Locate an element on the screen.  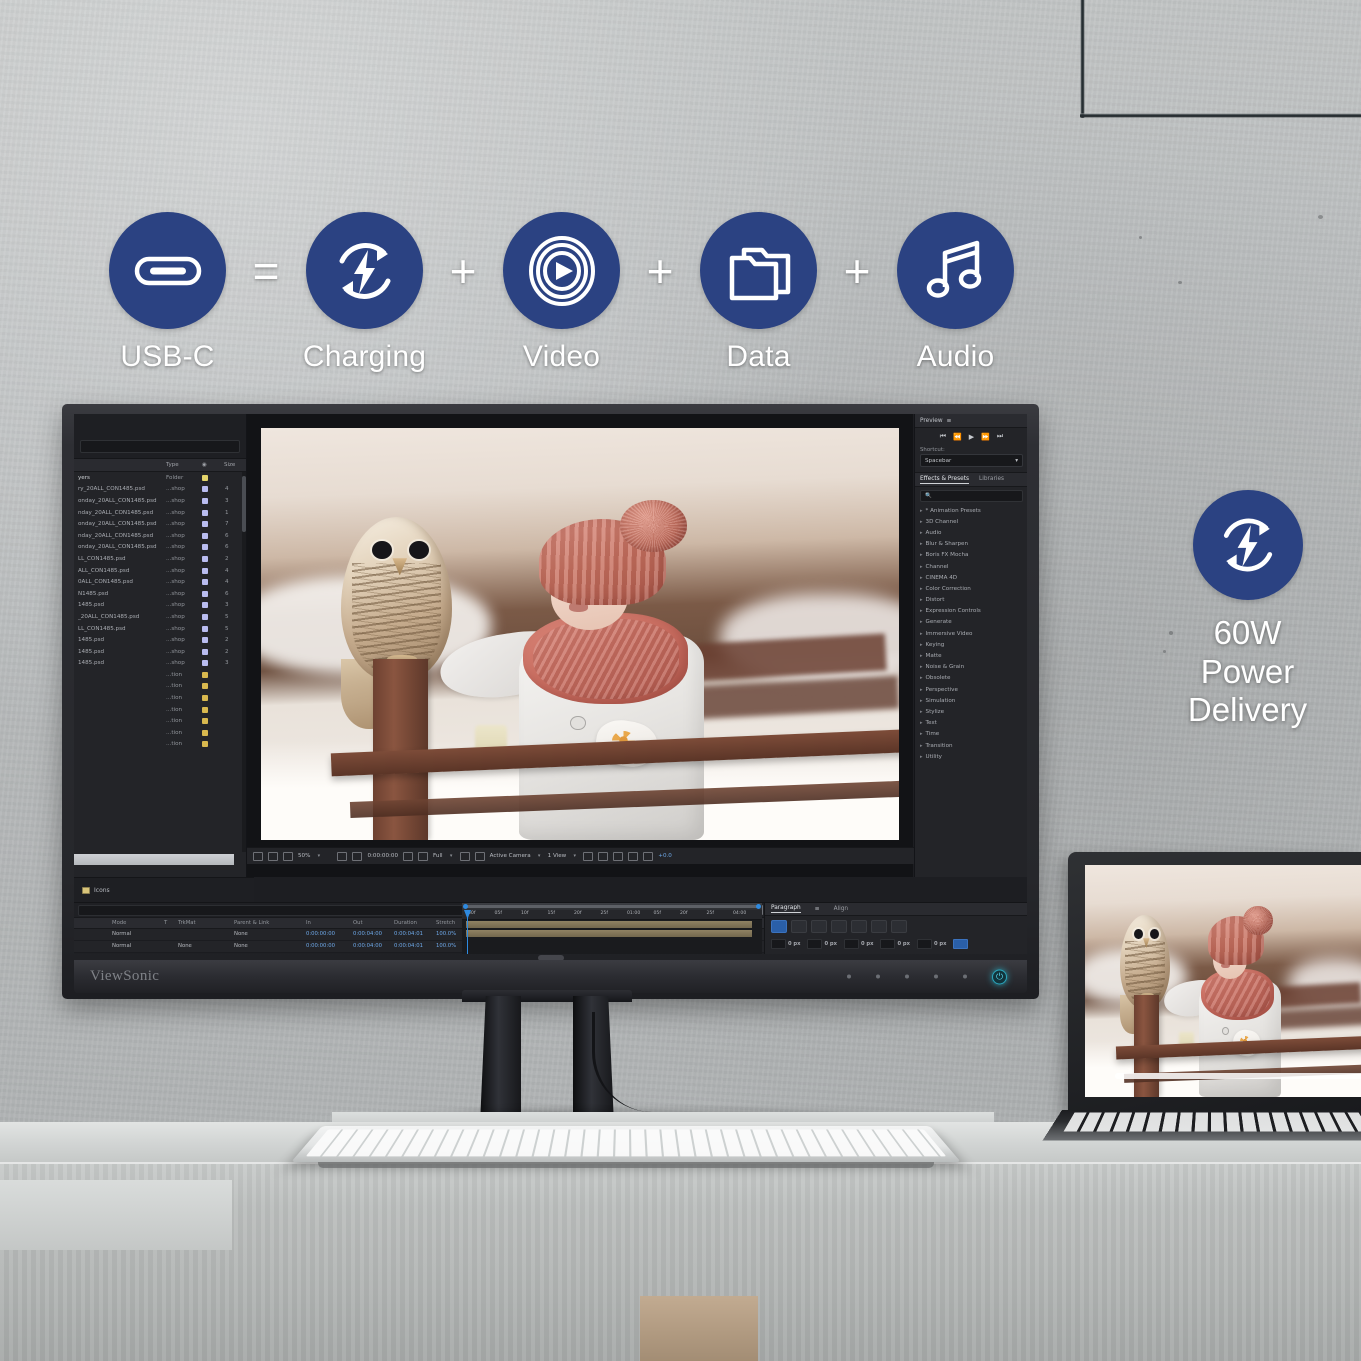
snapshot-icon is located at coordinates (408, 856).